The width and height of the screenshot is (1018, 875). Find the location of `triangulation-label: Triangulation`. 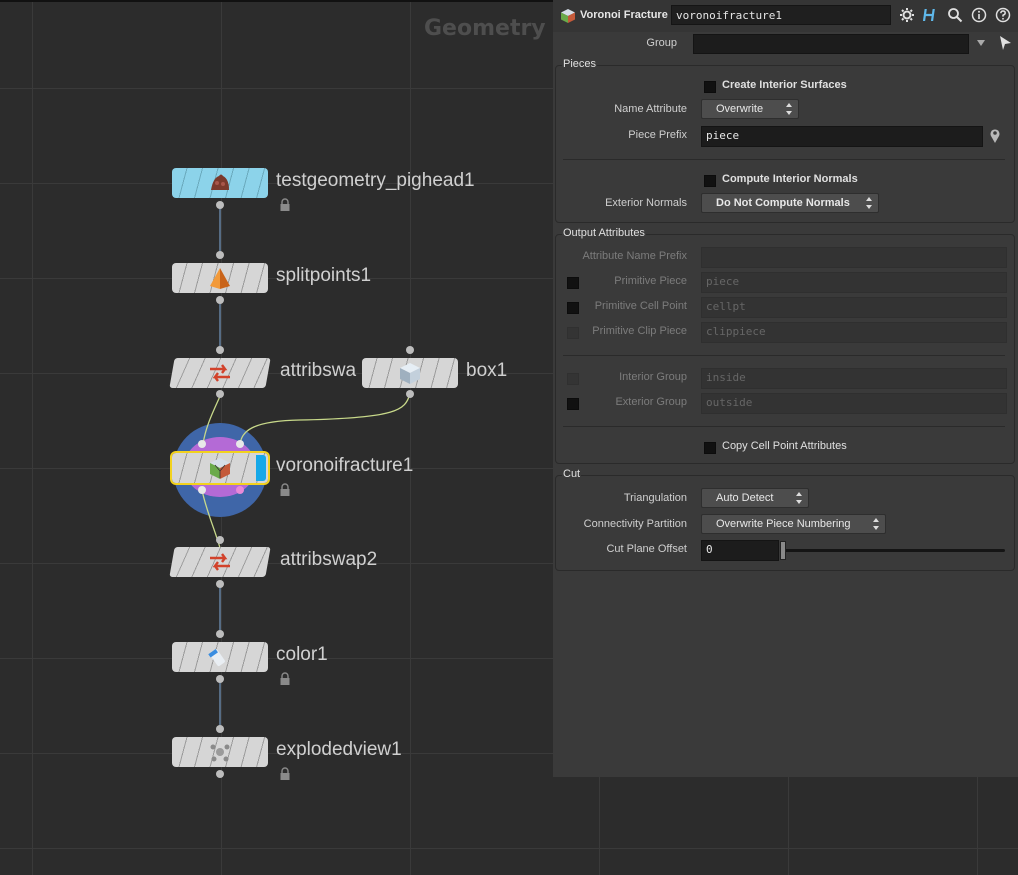

triangulation-label: Triangulation is located at coordinates (655, 498).